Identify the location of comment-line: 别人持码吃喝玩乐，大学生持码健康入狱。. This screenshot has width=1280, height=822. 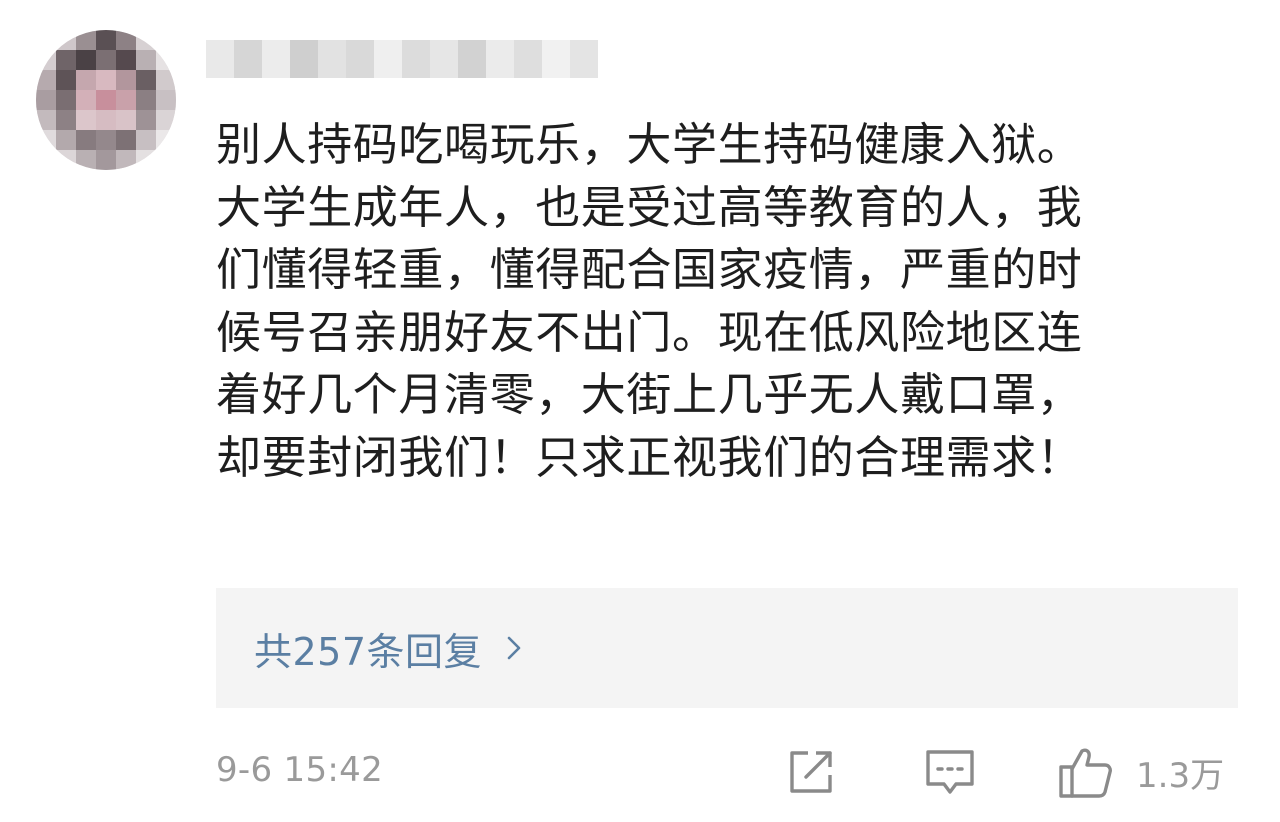
(649, 144).